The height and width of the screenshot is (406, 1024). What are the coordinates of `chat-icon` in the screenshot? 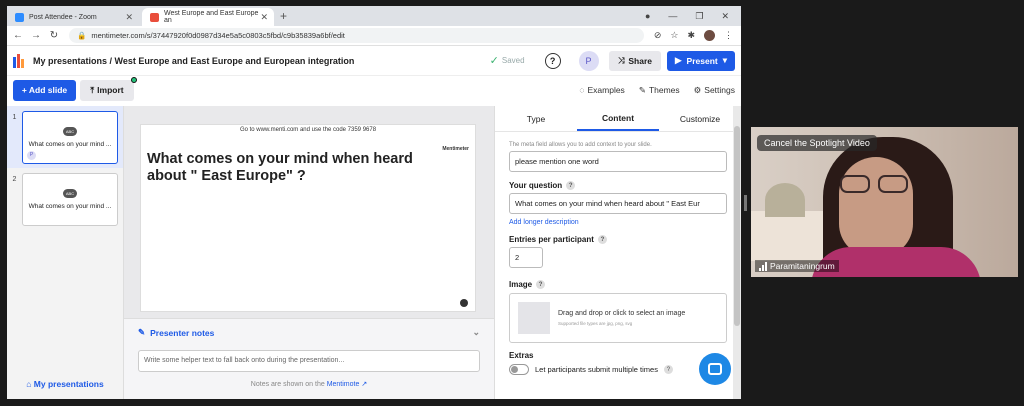 It's located at (715, 369).